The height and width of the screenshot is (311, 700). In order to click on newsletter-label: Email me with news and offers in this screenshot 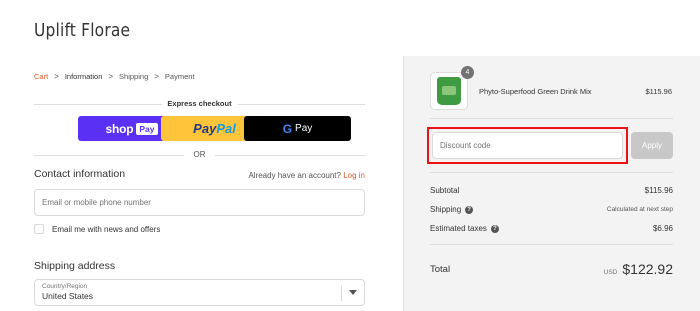, I will do `click(106, 229)`.